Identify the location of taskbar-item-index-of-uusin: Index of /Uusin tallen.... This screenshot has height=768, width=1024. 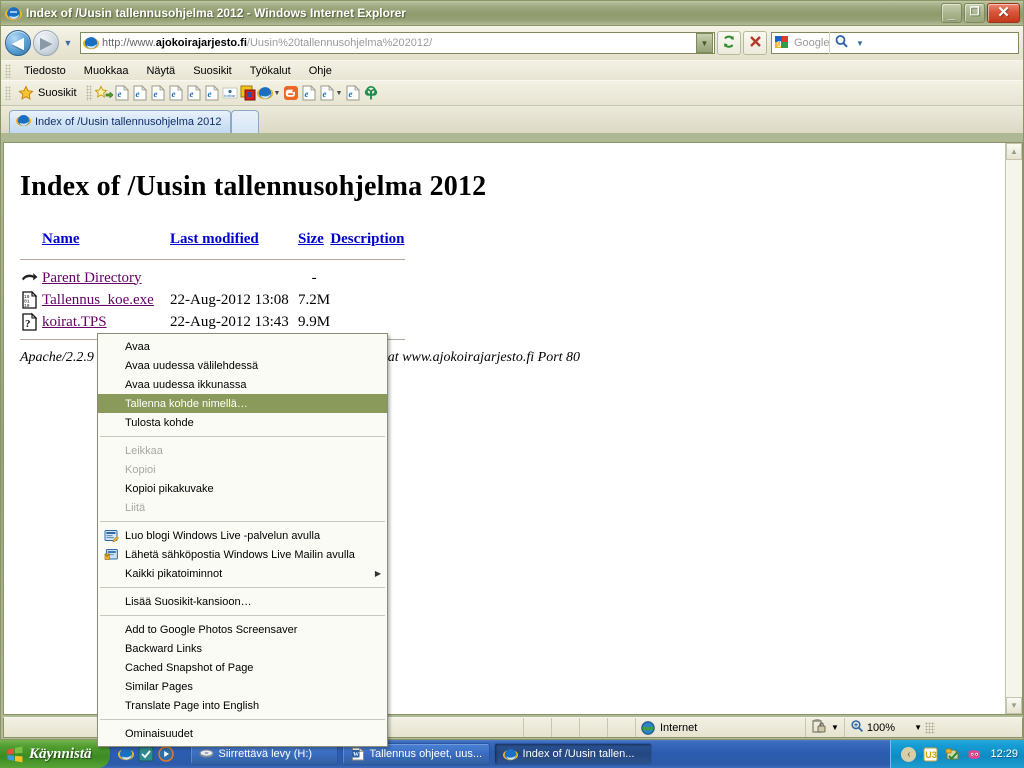
(572, 754).